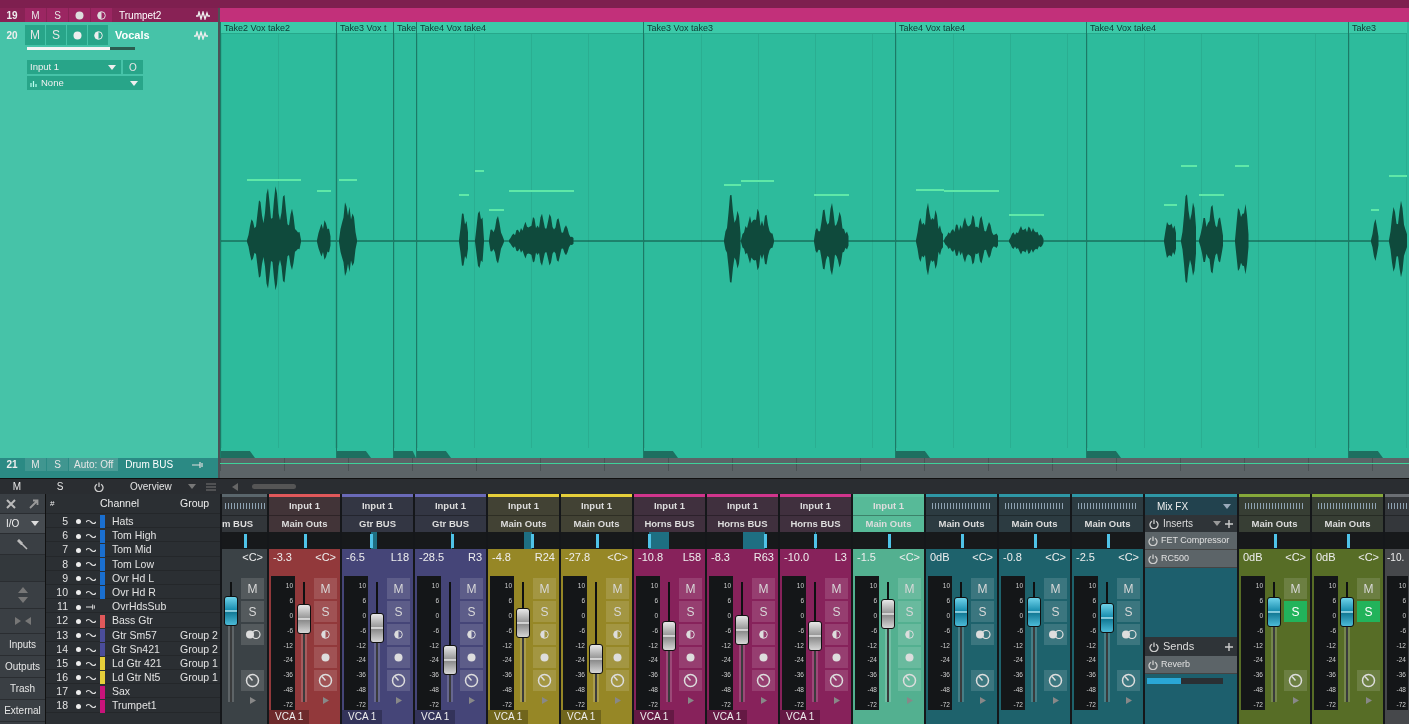 The width and height of the screenshot is (1409, 724). Describe the element at coordinates (377, 523) in the screenshot. I see `output-selector: Gtr BUS` at that location.